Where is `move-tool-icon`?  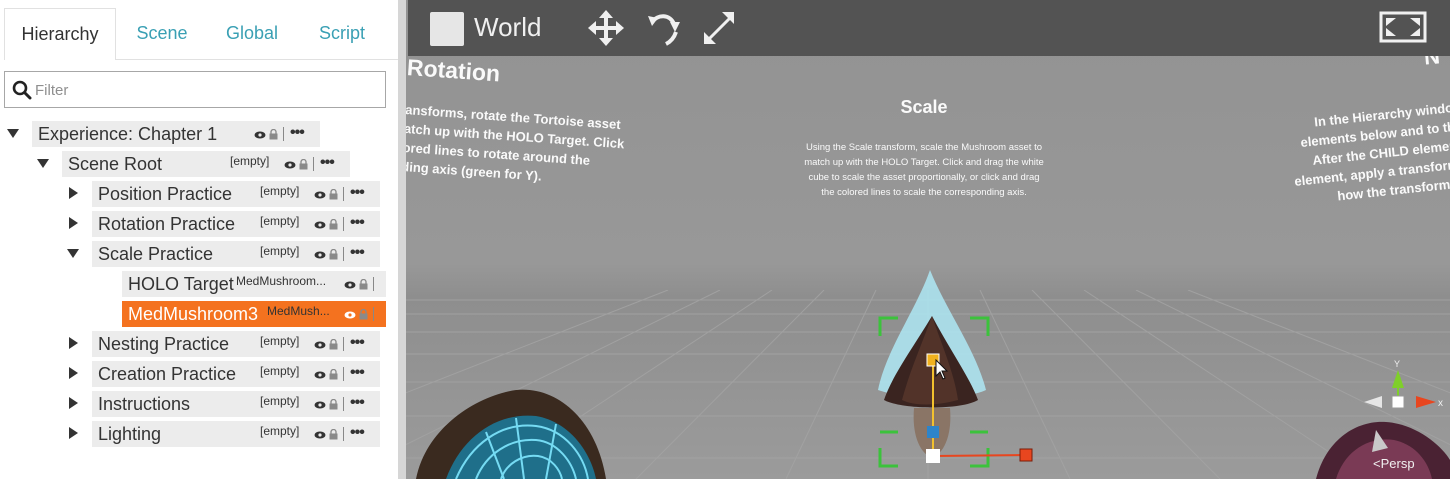
move-tool-icon is located at coordinates (606, 28).